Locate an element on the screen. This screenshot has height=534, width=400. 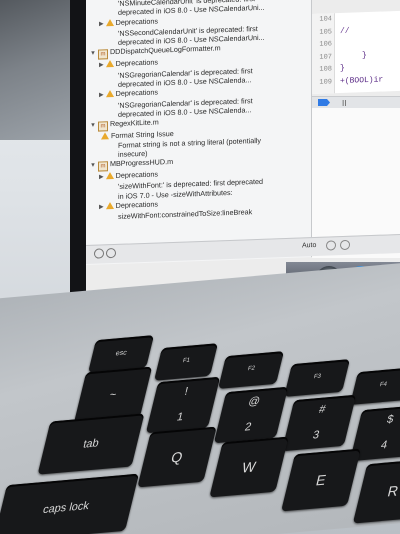
recent-icon is located at coordinates (111, 253).